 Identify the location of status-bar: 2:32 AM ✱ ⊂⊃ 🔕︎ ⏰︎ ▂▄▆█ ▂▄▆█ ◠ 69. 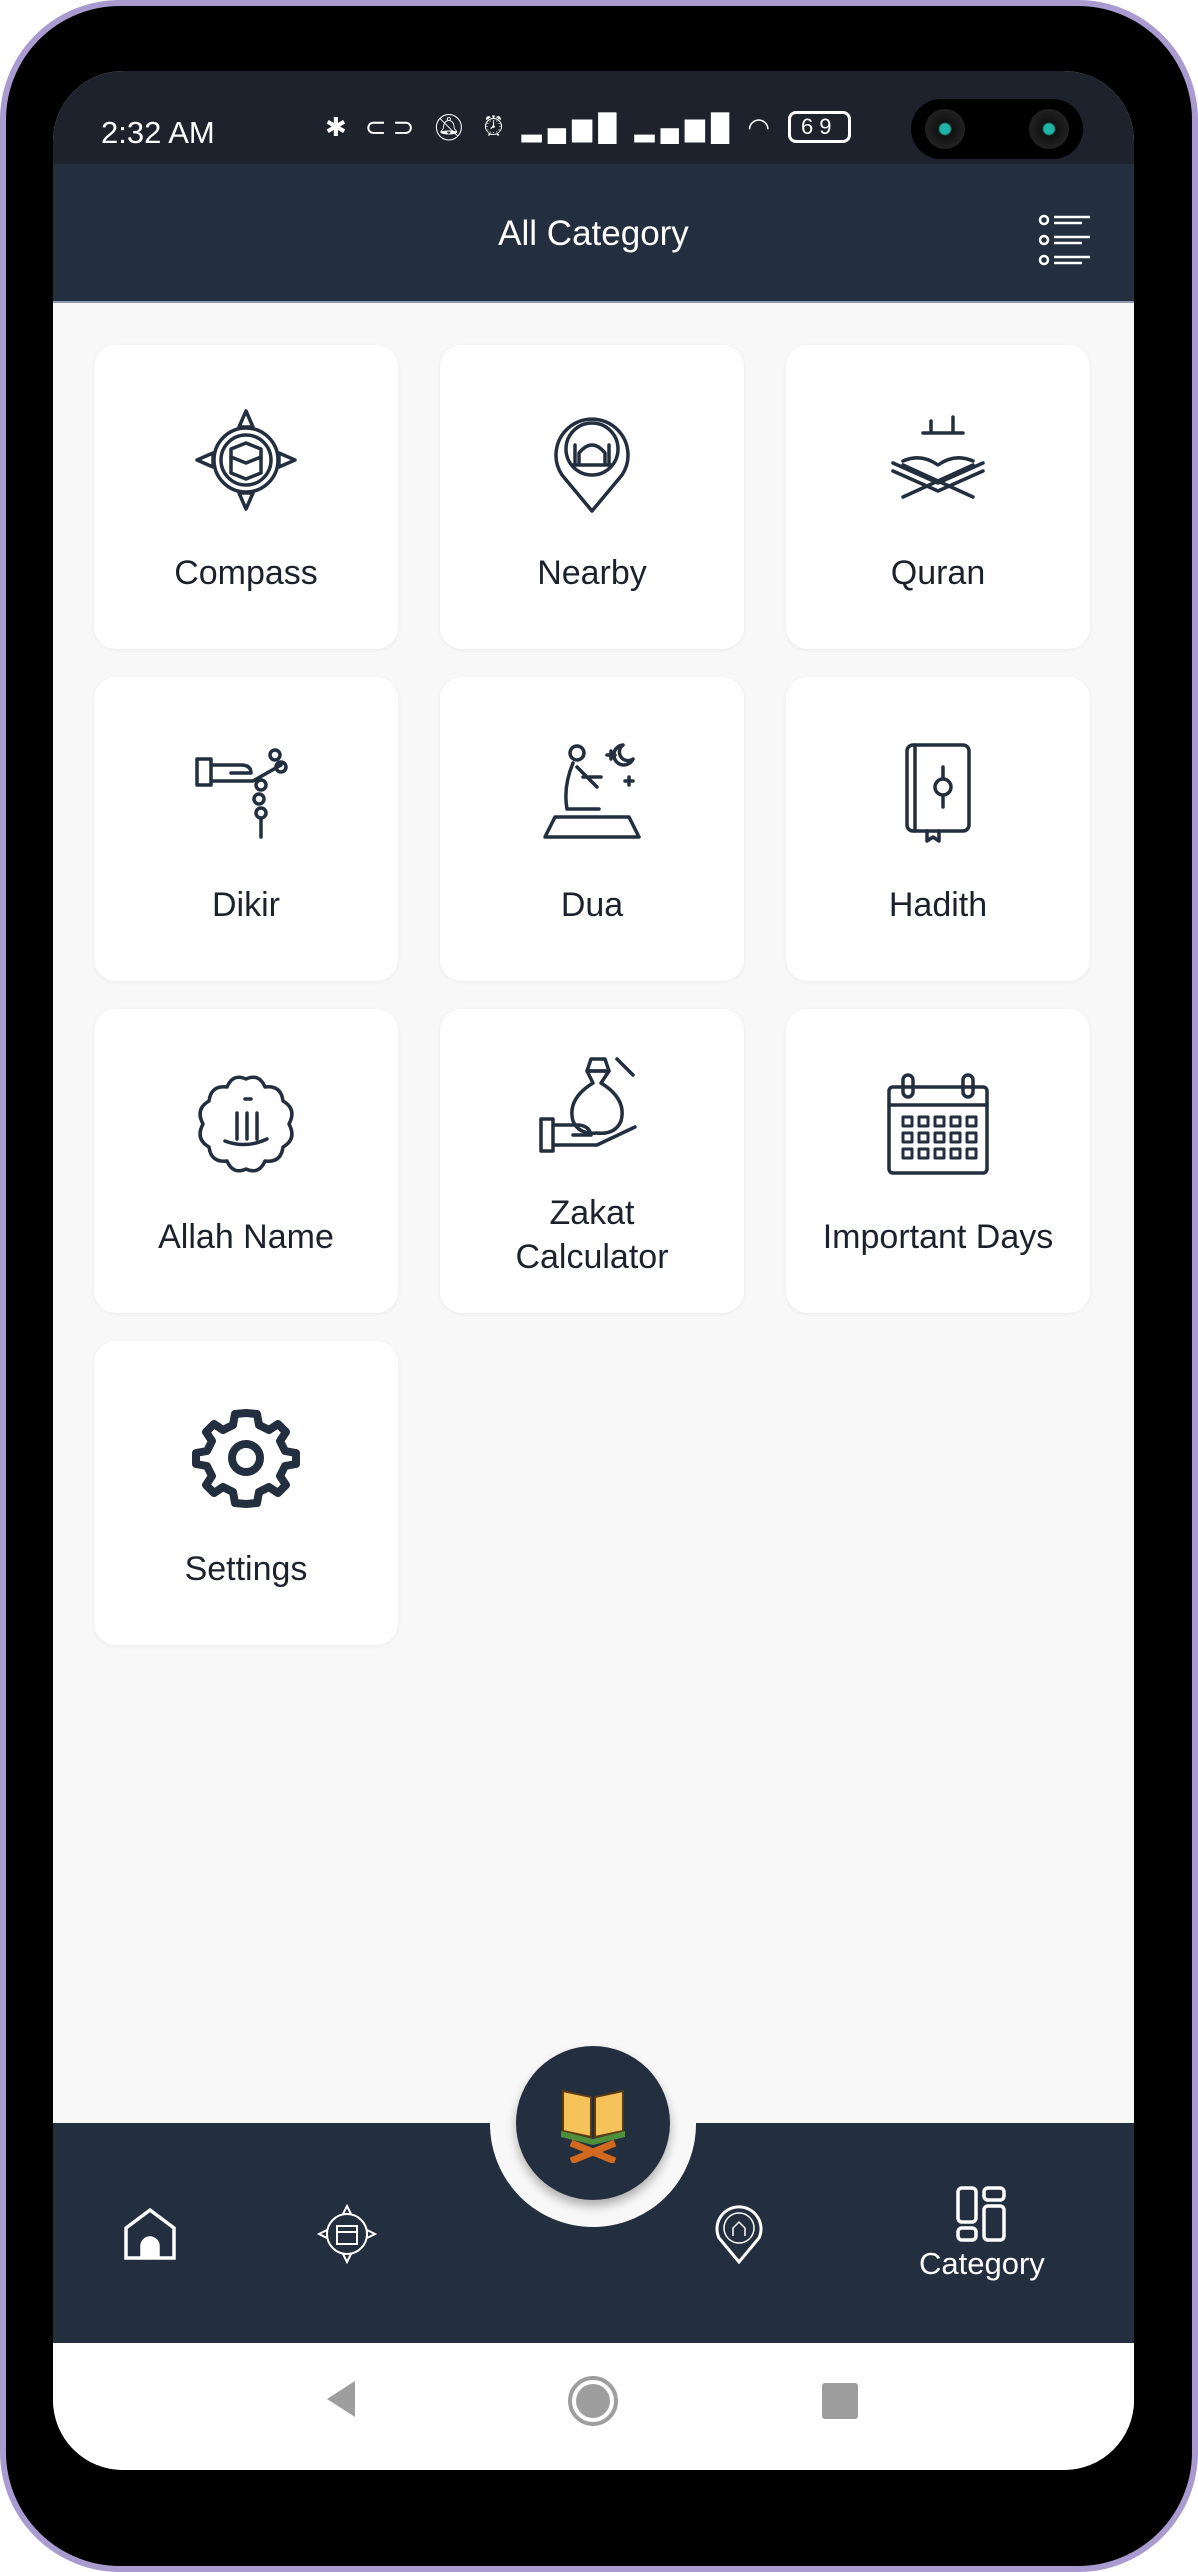
(593, 117).